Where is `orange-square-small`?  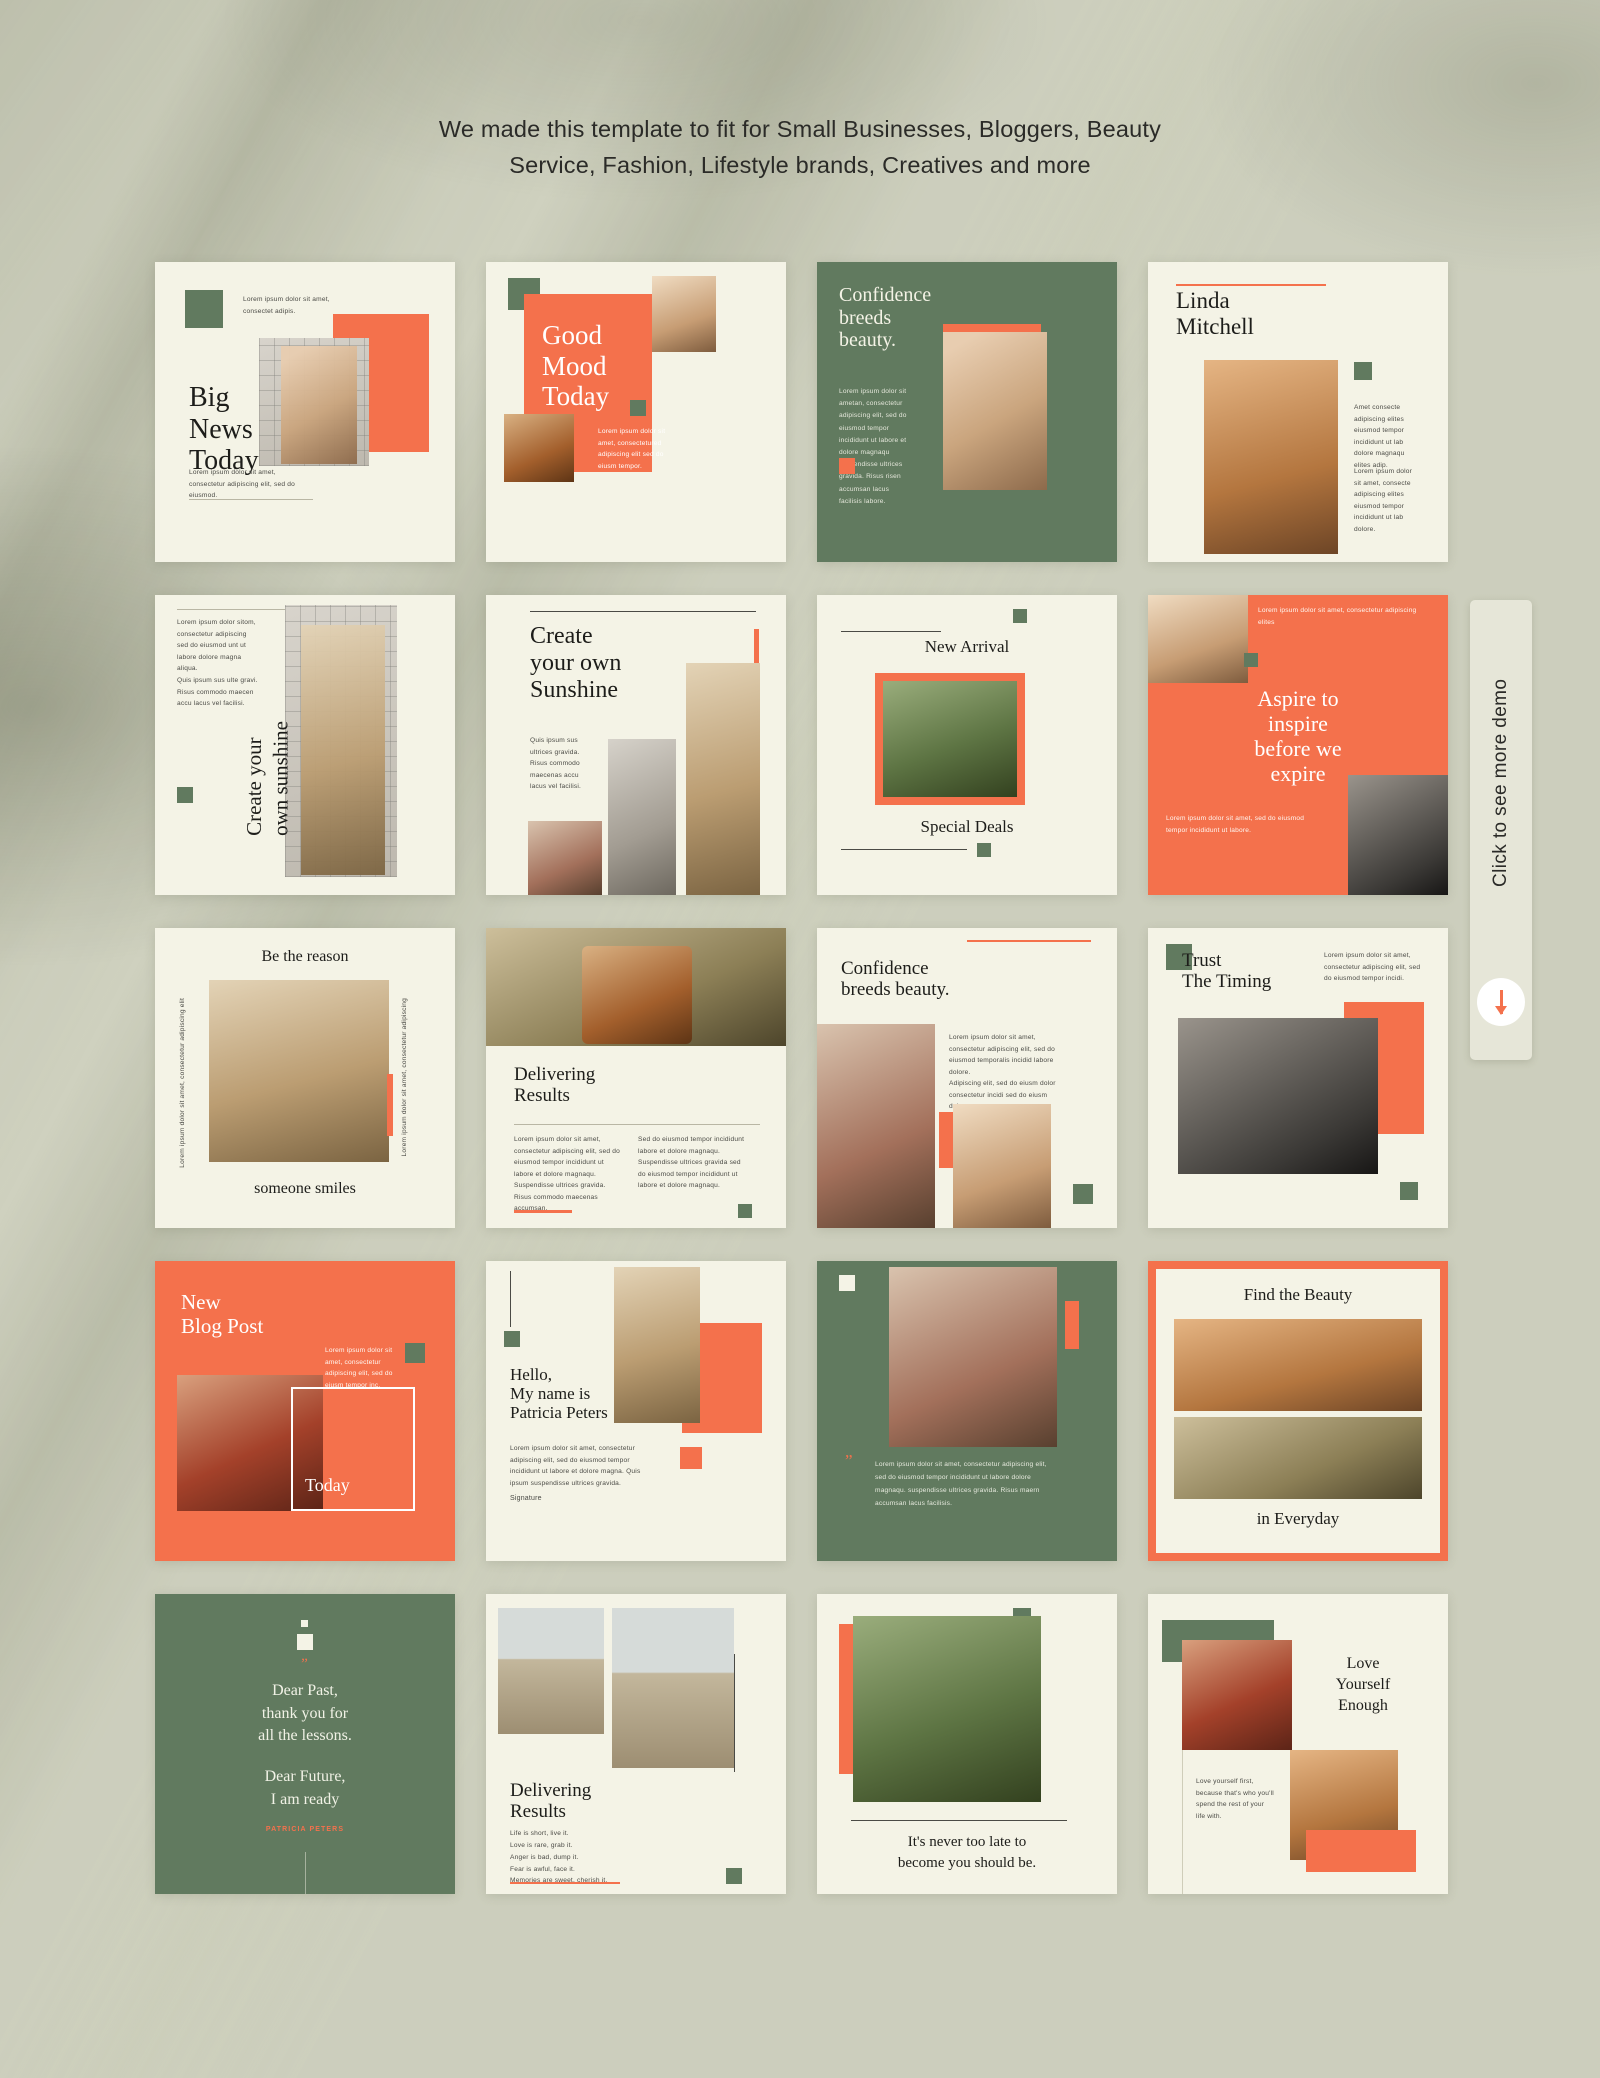
orange-square-small is located at coordinates (847, 466).